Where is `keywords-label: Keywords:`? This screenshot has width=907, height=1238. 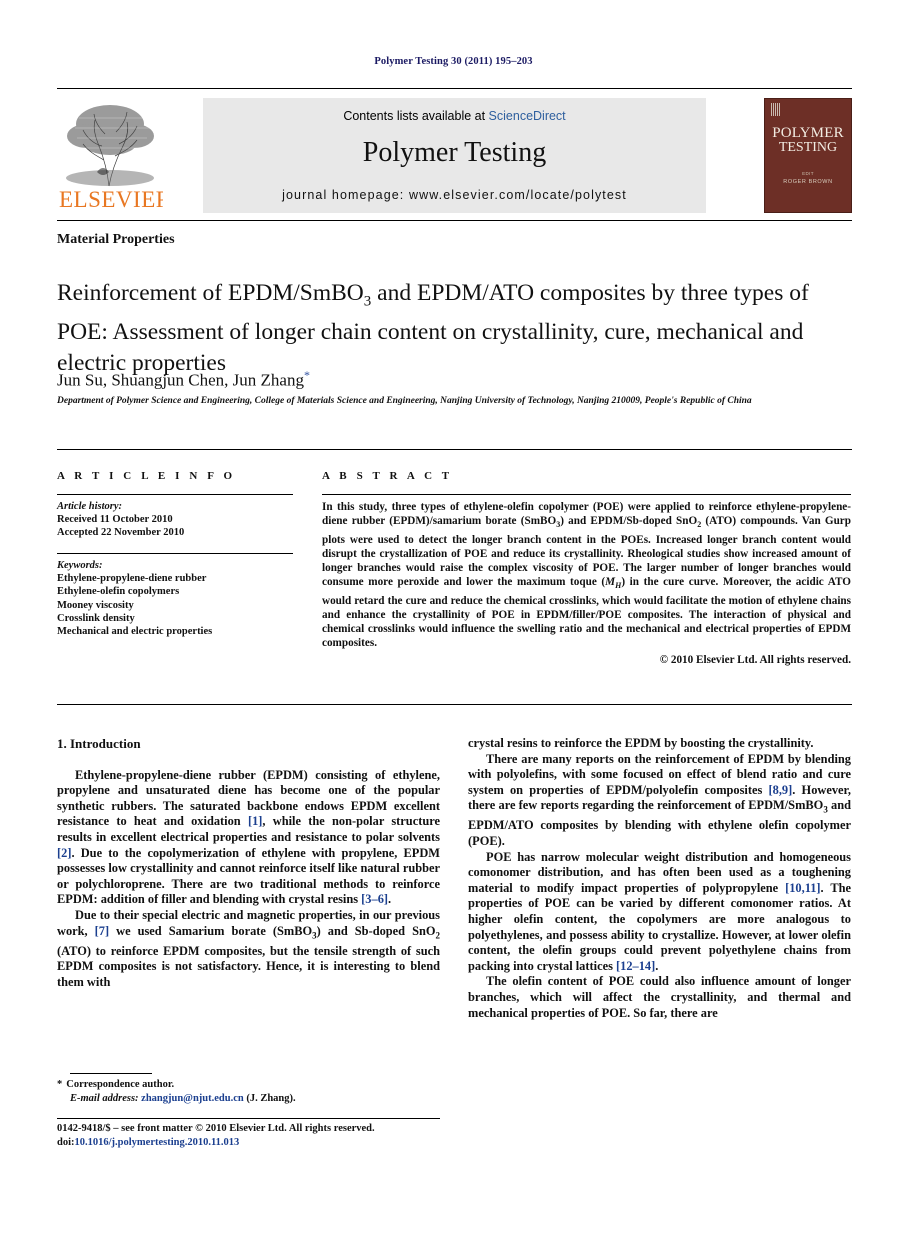
keywords-label: Keywords: is located at coordinates (80, 565).